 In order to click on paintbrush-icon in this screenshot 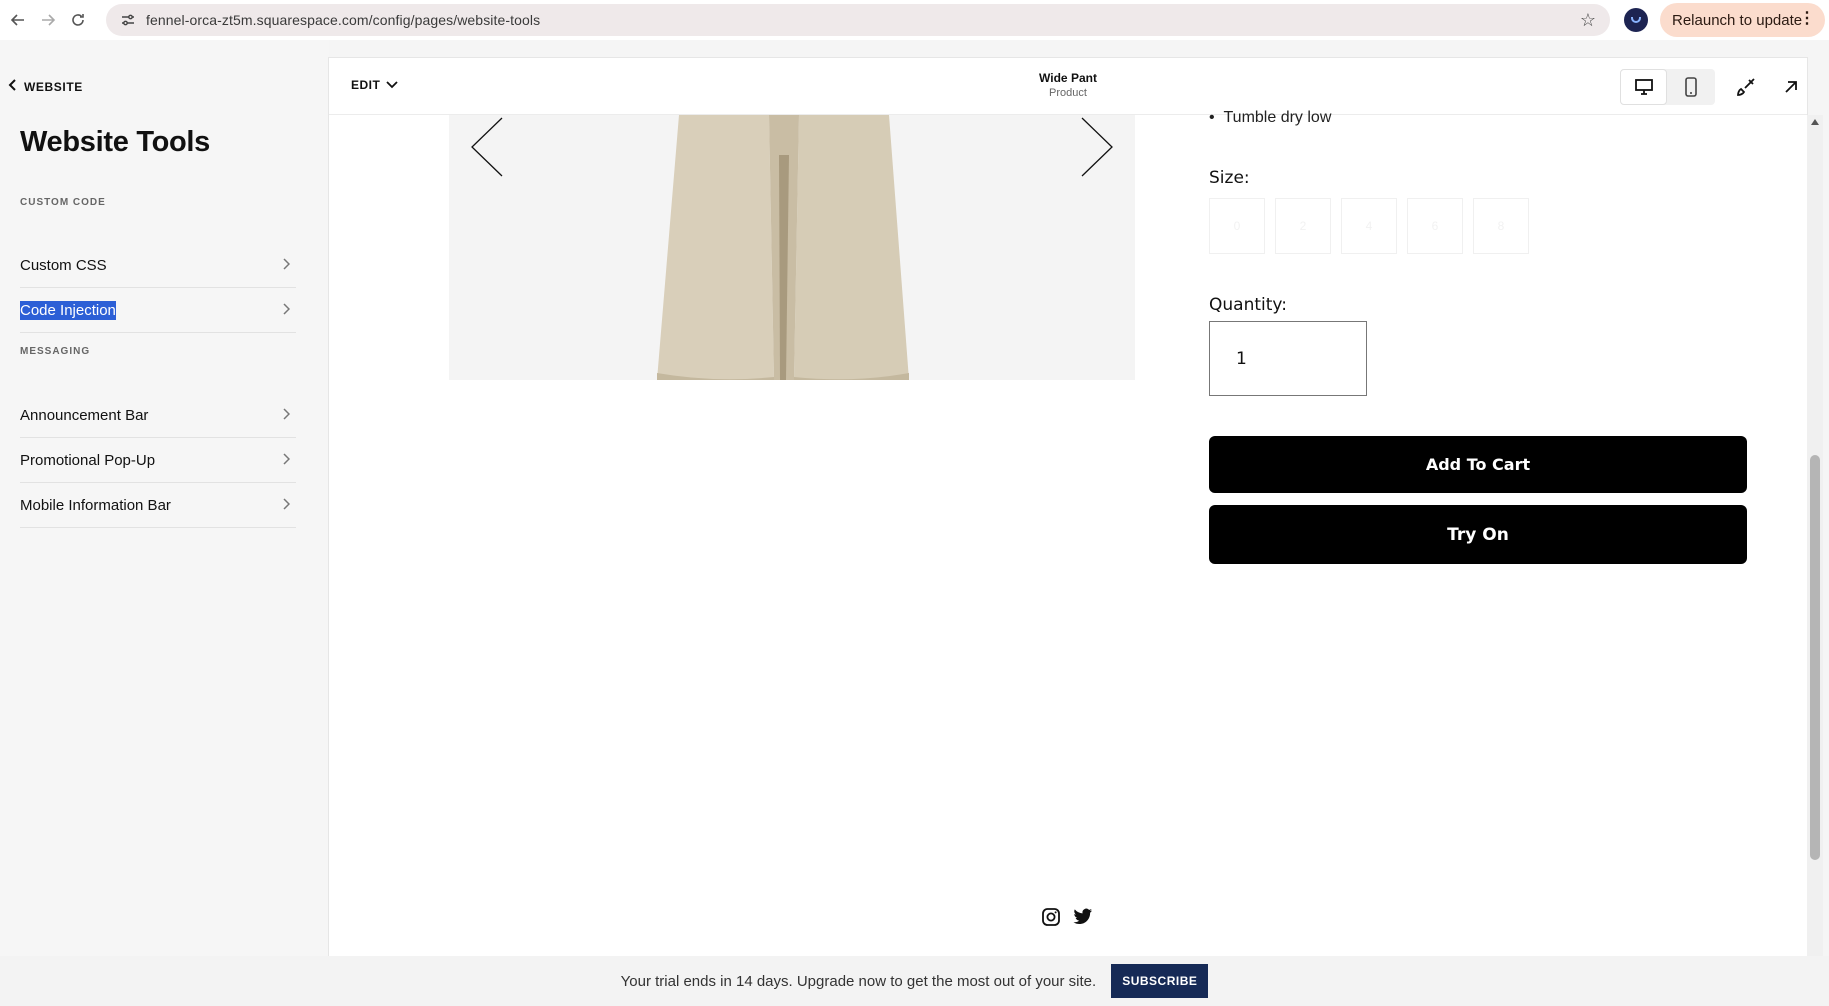, I will do `click(1746, 87)`.